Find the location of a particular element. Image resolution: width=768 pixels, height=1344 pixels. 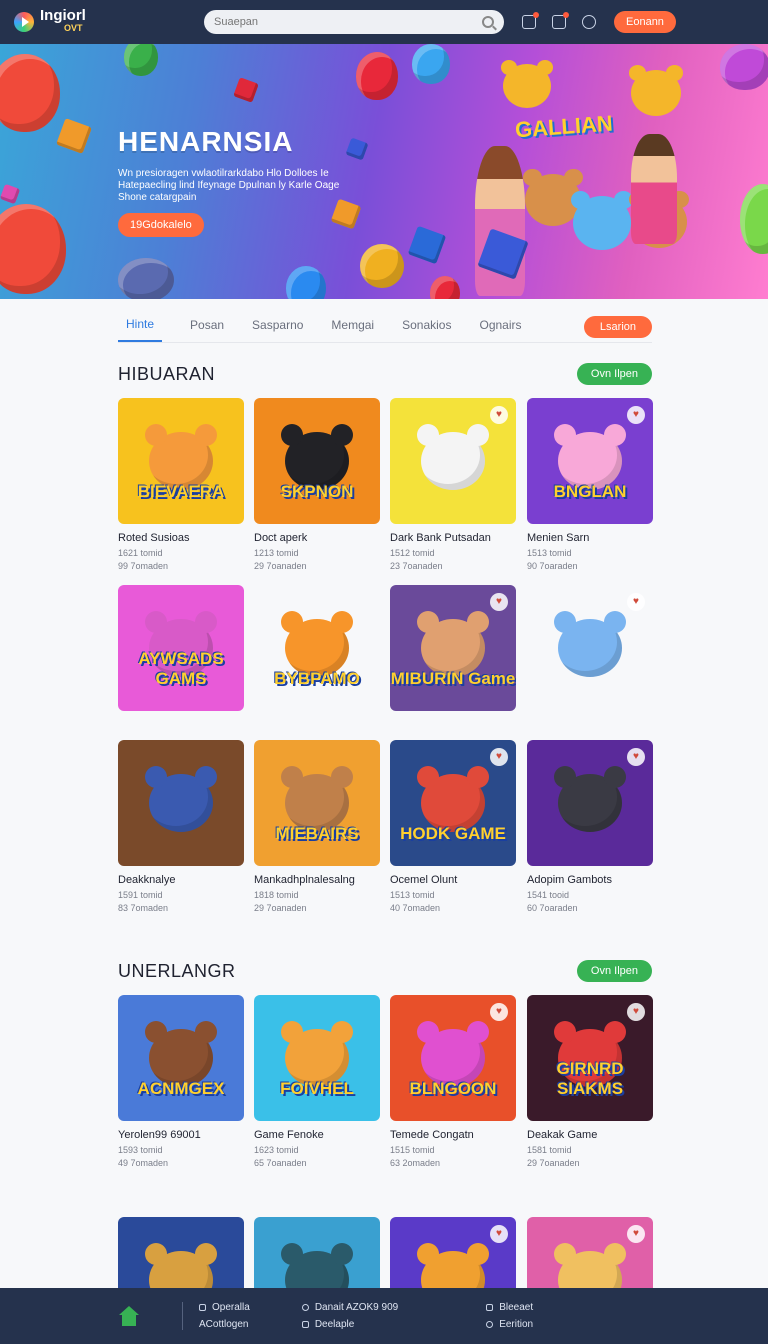

search-box is located at coordinates (354, 22).